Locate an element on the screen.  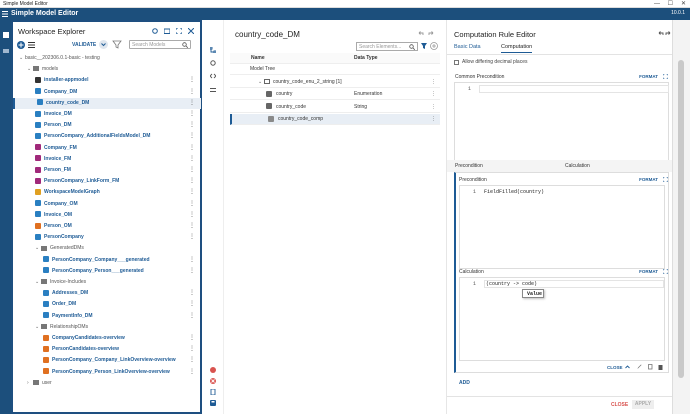
tree-item: › user is located at coordinates (107, 383).